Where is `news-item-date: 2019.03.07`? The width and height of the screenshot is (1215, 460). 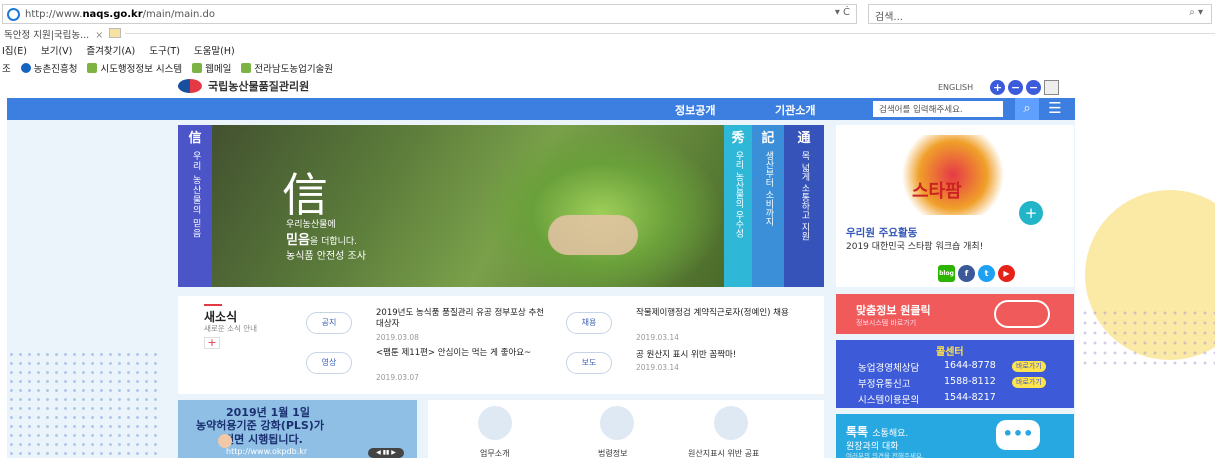
news-item-date: 2019.03.07 is located at coordinates (397, 377).